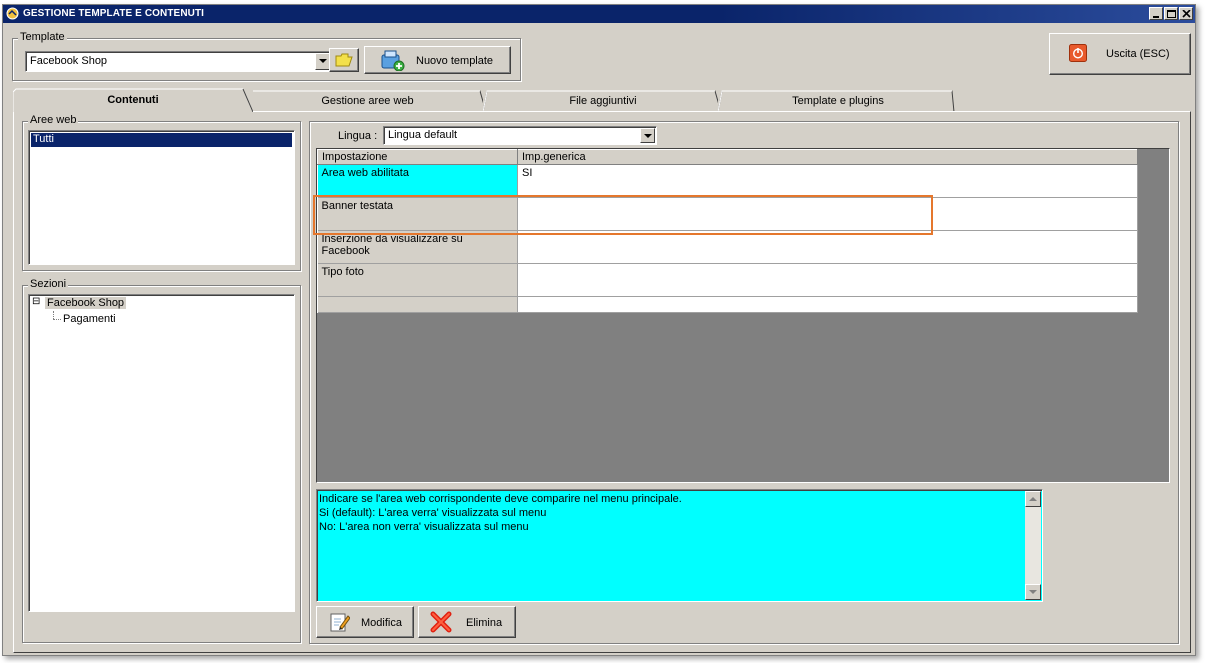 Image resolution: width=1207 pixels, height=663 pixels. Describe the element at coordinates (1156, 13) in the screenshot. I see `minimize-button` at that location.